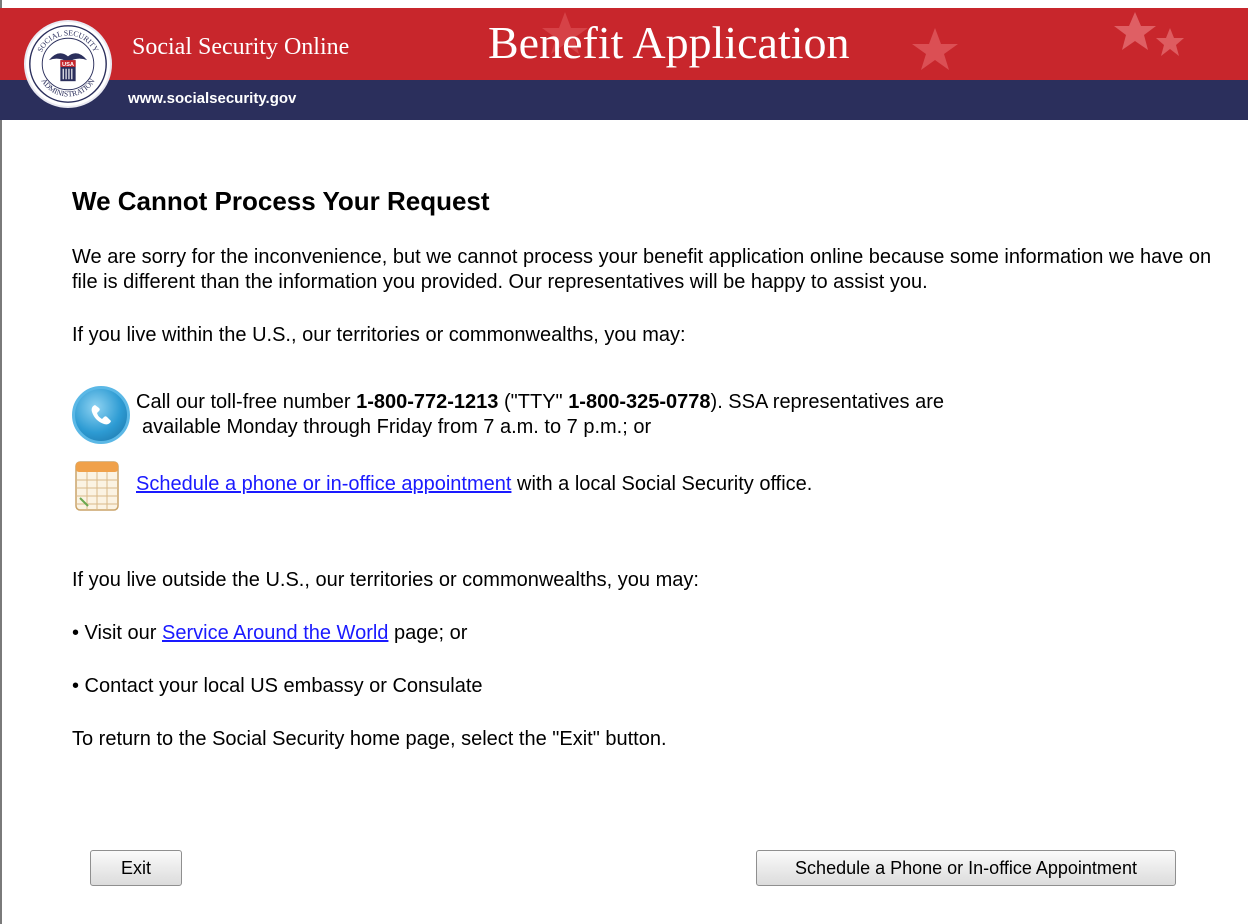 The image size is (1248, 924). Describe the element at coordinates (101, 415) in the screenshot. I see `phone-icon` at that location.